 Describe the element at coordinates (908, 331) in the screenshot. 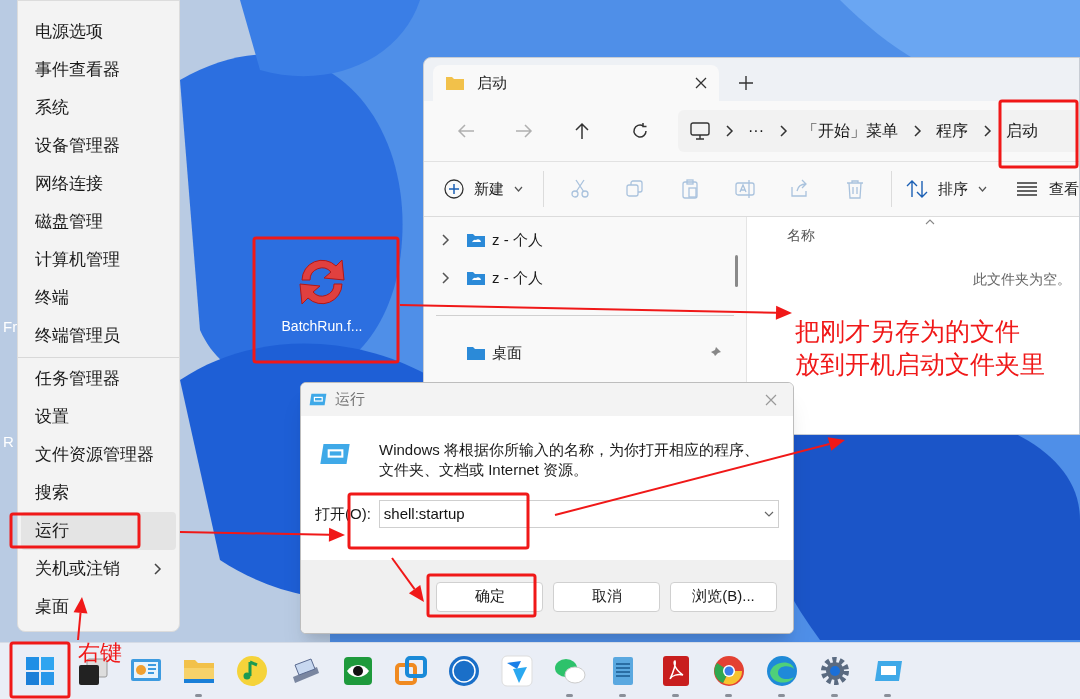

I see `annotation-text: 把刚才另存为的文件` at that location.